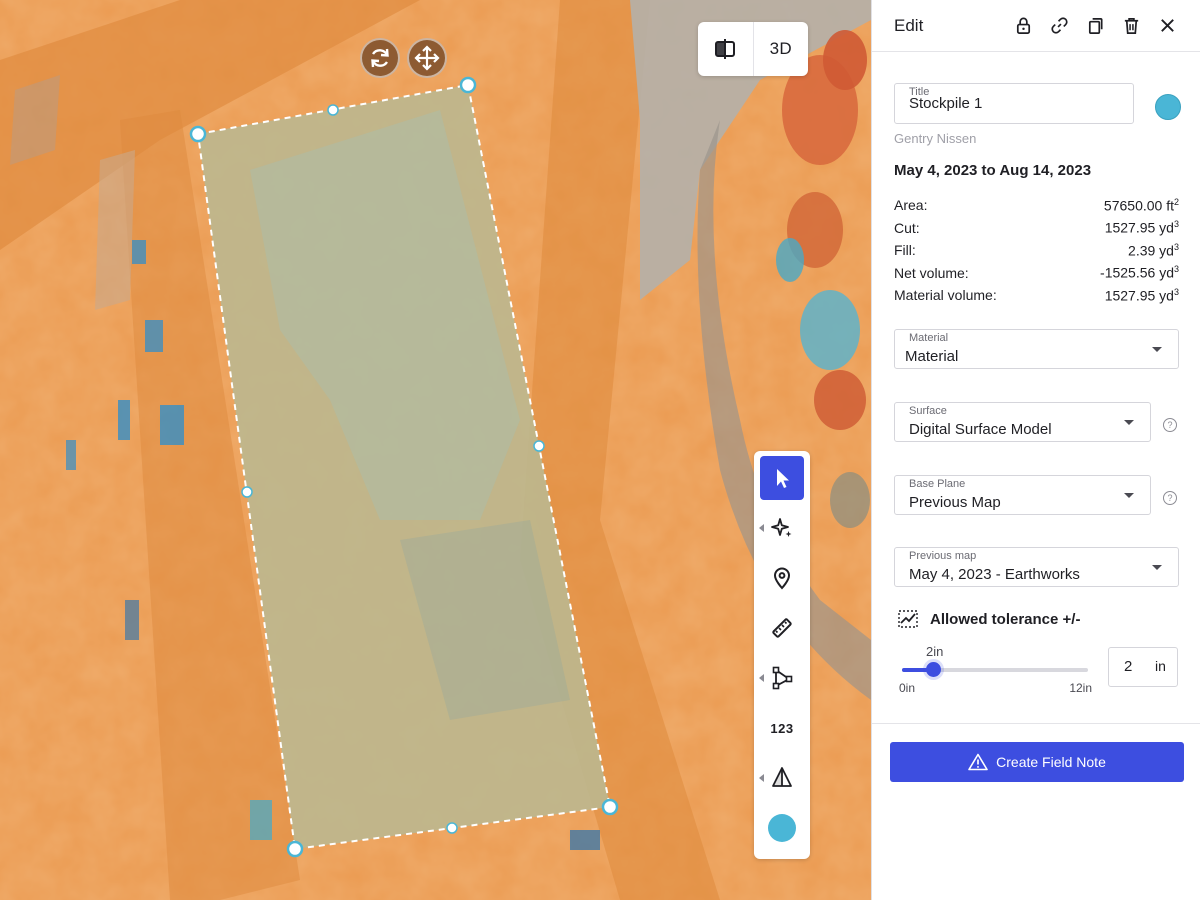 This screenshot has width=1200, height=900. I want to click on stat-value: -1525.56 yd3, so click(1139, 273).